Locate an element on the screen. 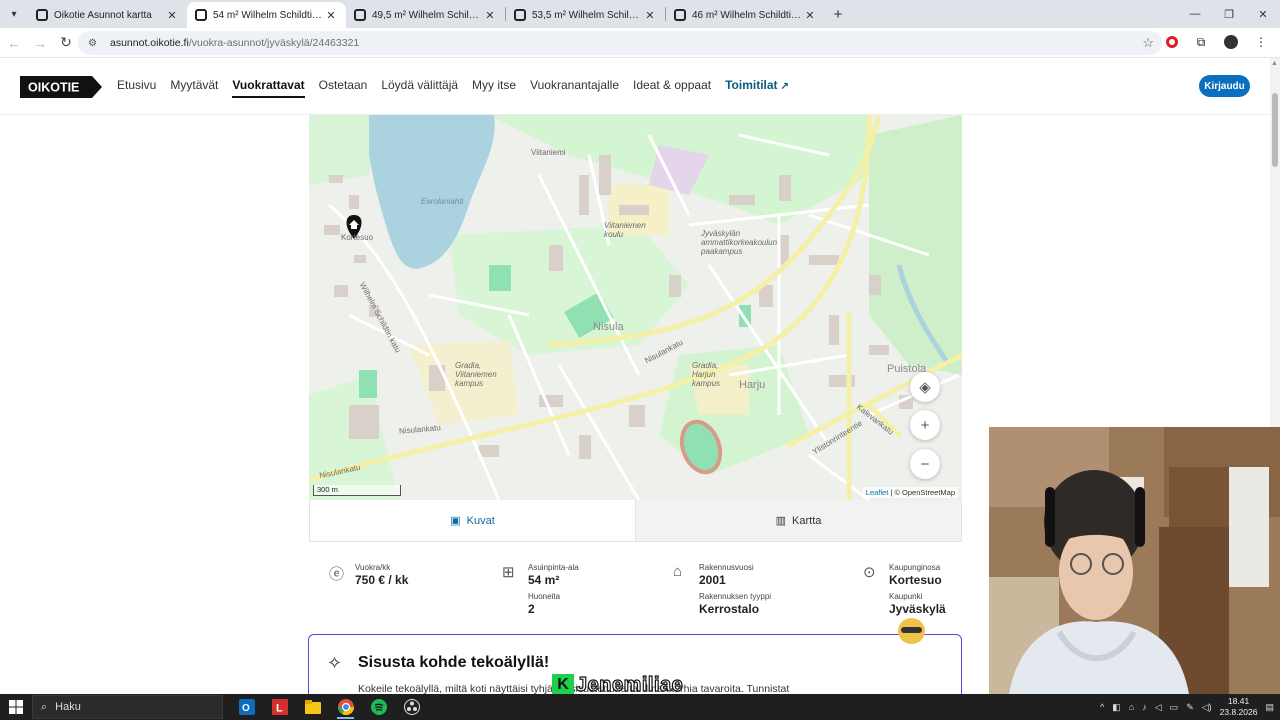  map-label-viitaniemi: Viitaniemi is located at coordinates (548, 152).